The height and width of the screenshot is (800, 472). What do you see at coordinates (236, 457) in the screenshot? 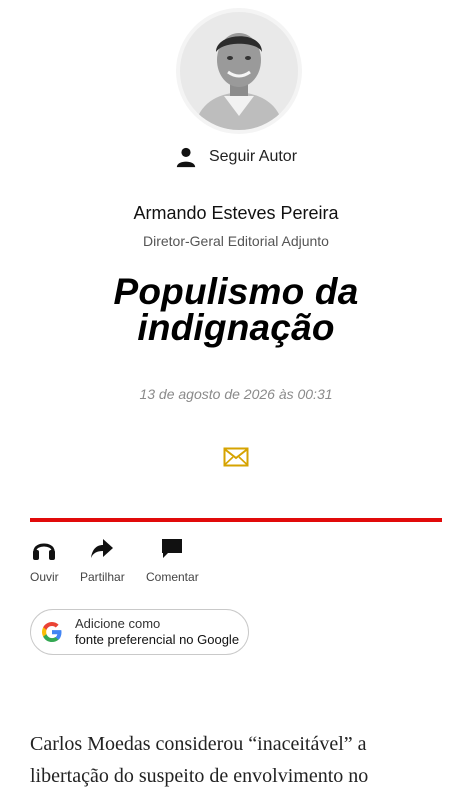
I see `mail-icon` at bounding box center [236, 457].